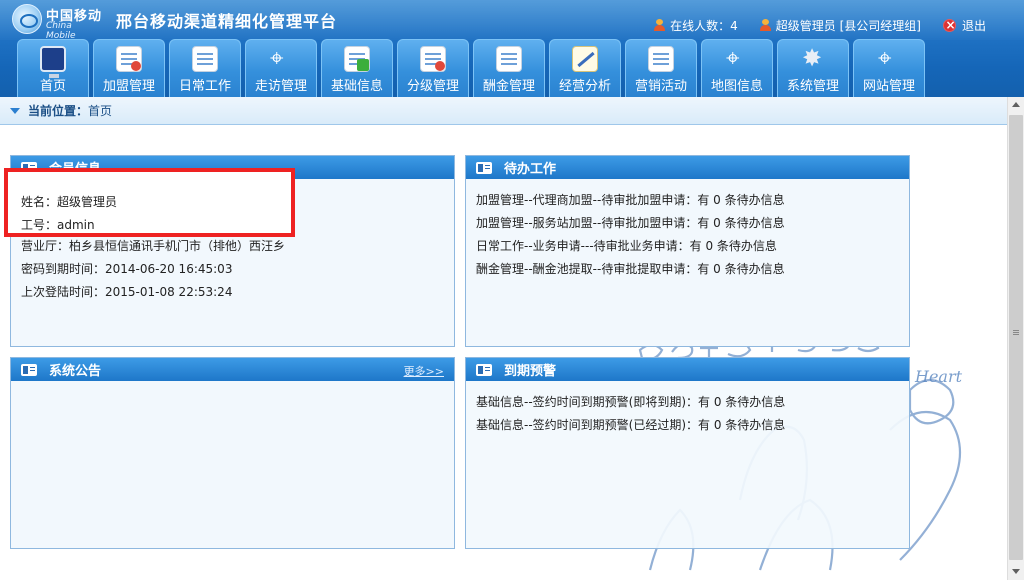 This screenshot has width=1024, height=580. I want to click on notice-header: 系统公告 更多>>, so click(232, 369).